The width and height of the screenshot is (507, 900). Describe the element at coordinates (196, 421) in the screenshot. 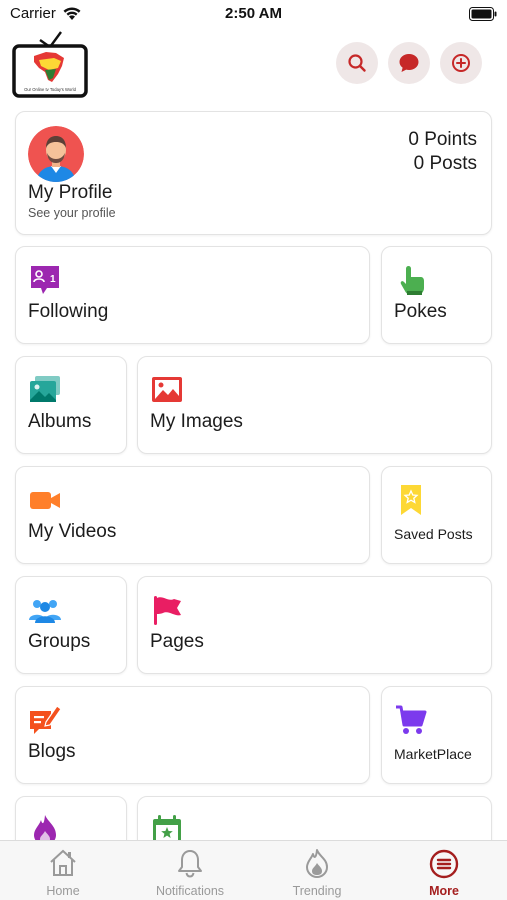

I see `my-images-label: My Images` at that location.